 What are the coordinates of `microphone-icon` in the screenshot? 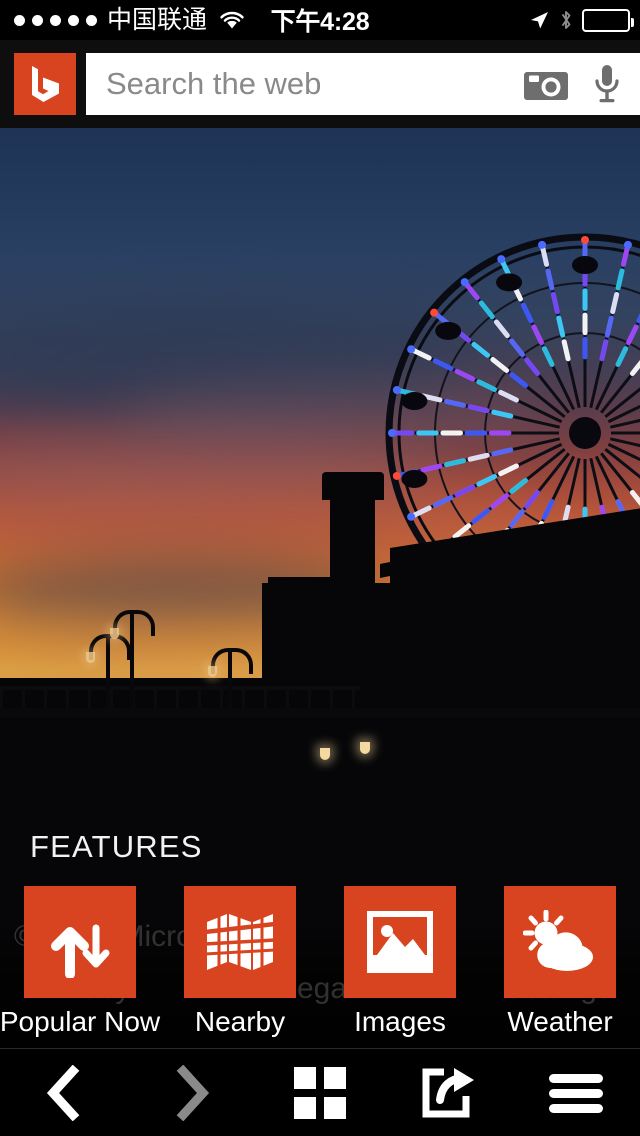 It's located at (607, 84).